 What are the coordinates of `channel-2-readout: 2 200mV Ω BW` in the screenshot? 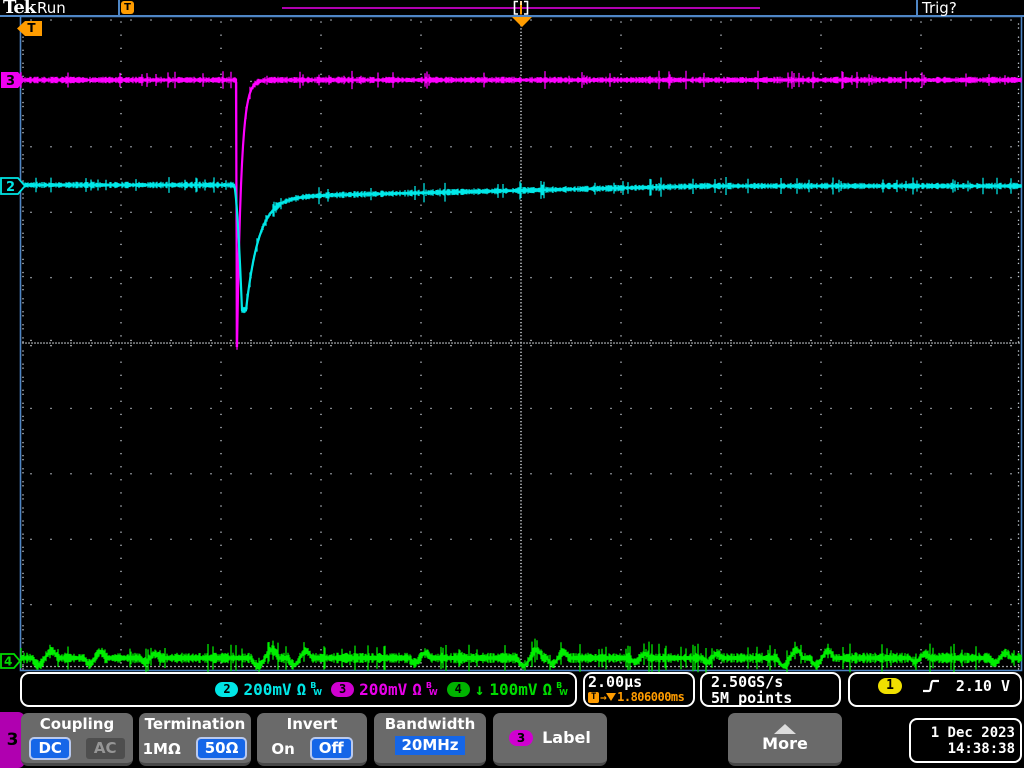 It's located at (268, 689).